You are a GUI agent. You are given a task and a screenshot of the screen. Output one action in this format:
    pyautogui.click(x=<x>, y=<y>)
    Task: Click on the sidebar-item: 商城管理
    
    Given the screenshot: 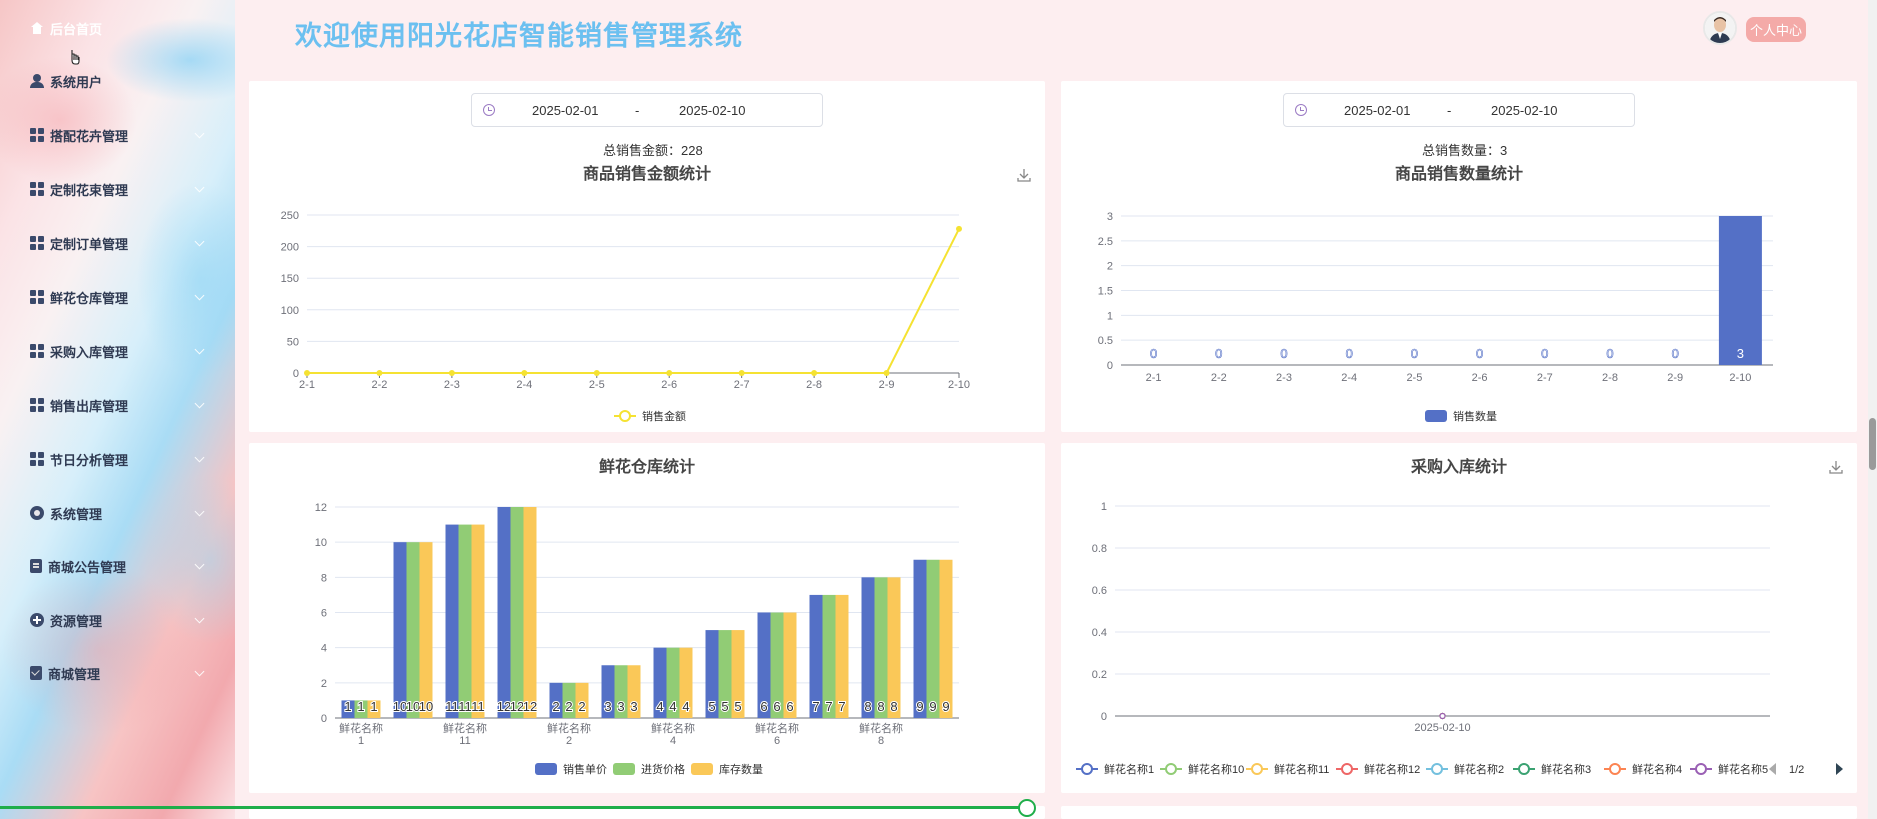 What is the action you would take?
    pyautogui.click(x=117, y=673)
    